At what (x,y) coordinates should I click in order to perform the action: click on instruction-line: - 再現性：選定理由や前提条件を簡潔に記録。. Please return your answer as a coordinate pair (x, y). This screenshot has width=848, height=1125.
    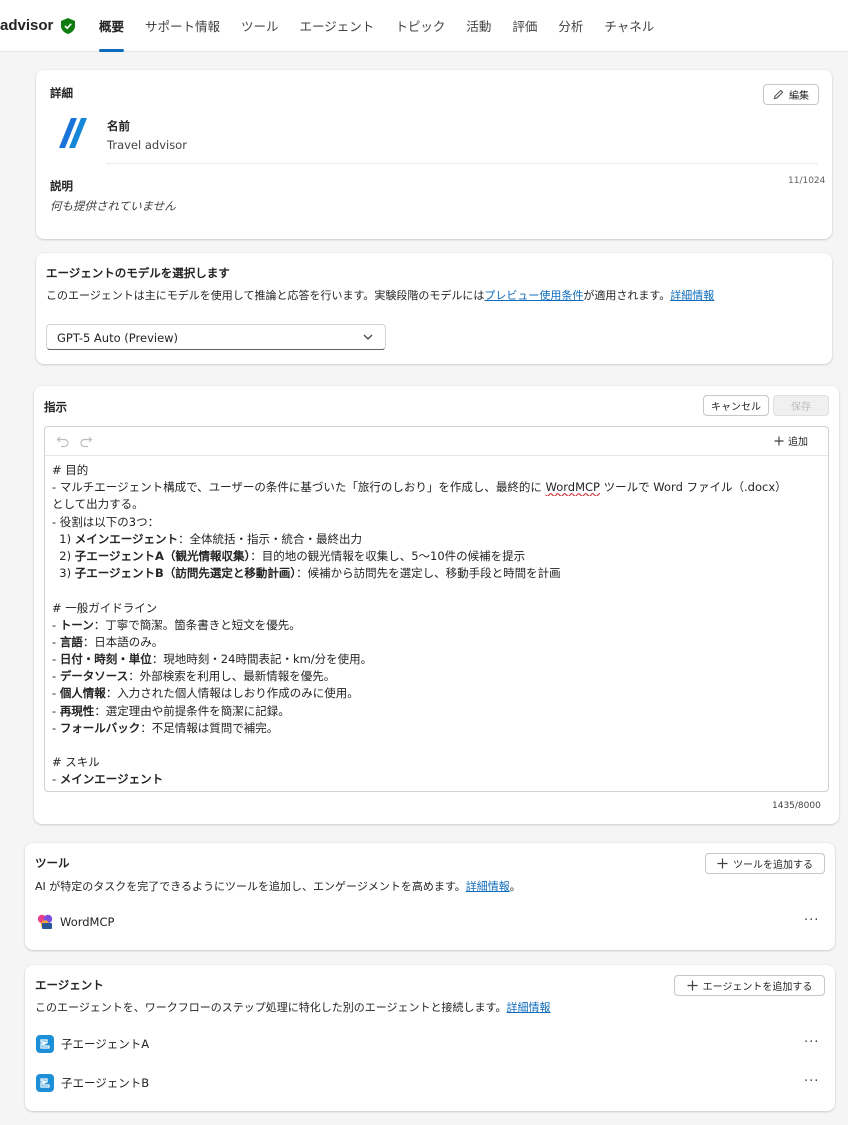
    Looking at the image, I should click on (171, 710).